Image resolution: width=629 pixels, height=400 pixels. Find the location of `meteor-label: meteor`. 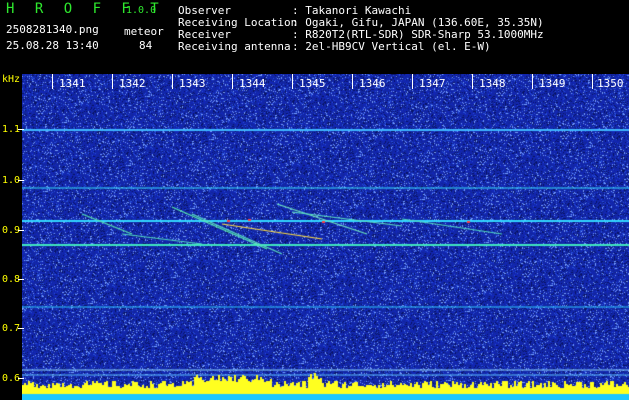

meteor-label: meteor is located at coordinates (144, 31).